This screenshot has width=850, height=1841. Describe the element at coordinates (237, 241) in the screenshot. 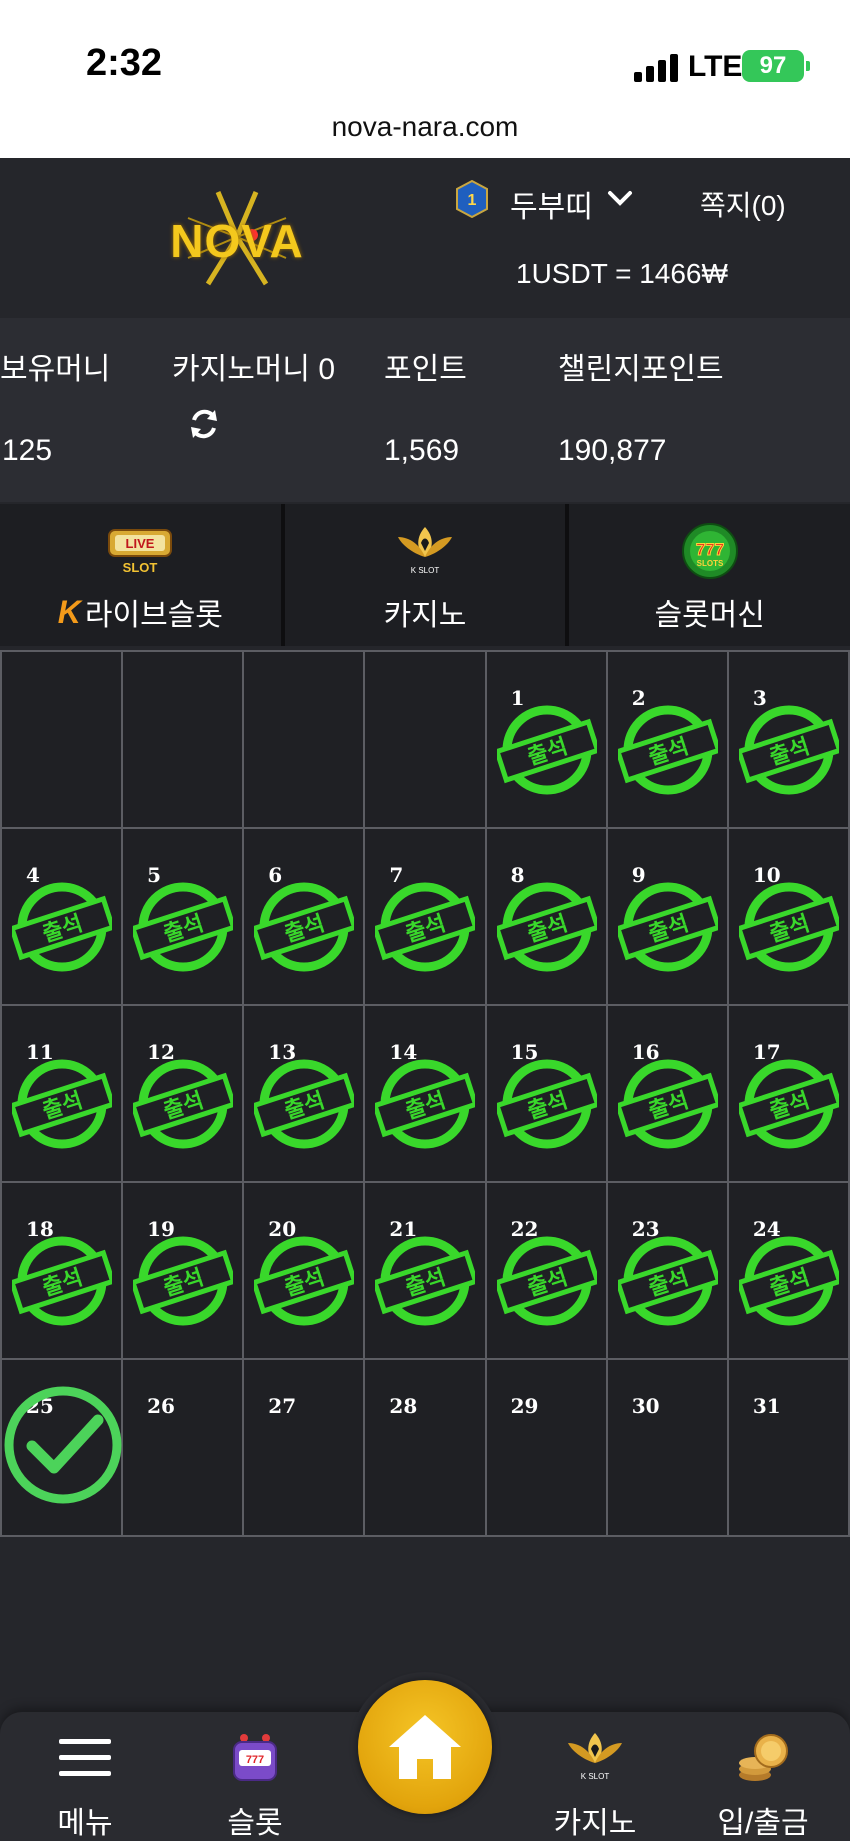

I see `logo-text: NOVA` at that location.